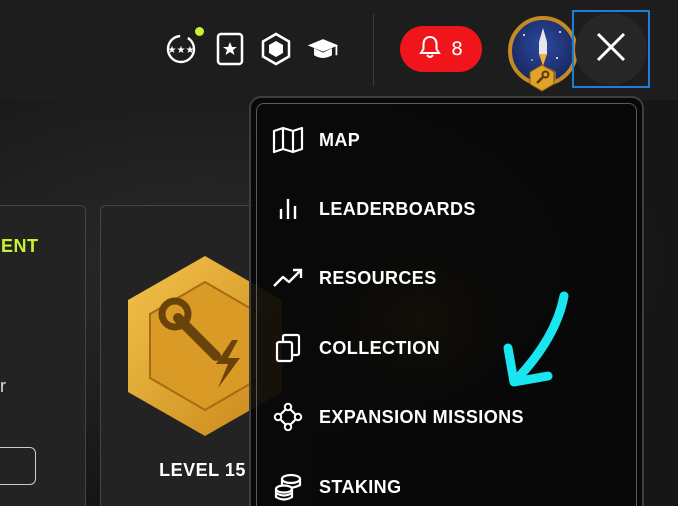  I want to click on bell-icon, so click(430, 49).